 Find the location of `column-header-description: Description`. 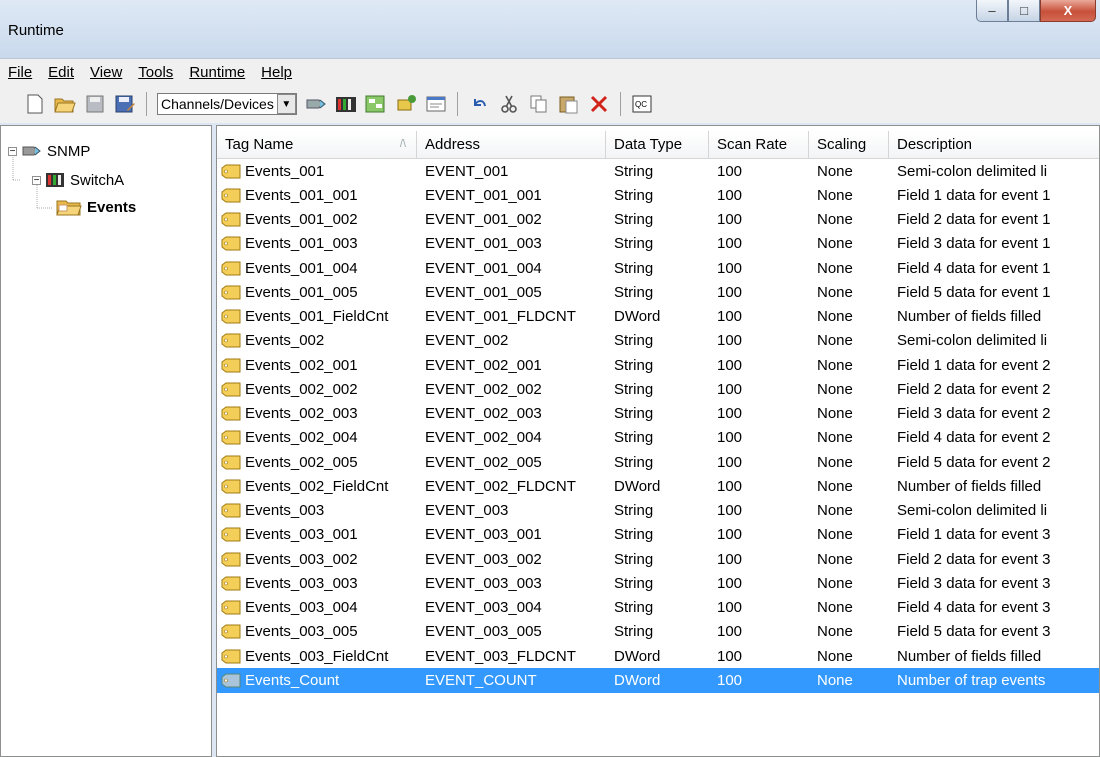

column-header-description: Description is located at coordinates (994, 144).